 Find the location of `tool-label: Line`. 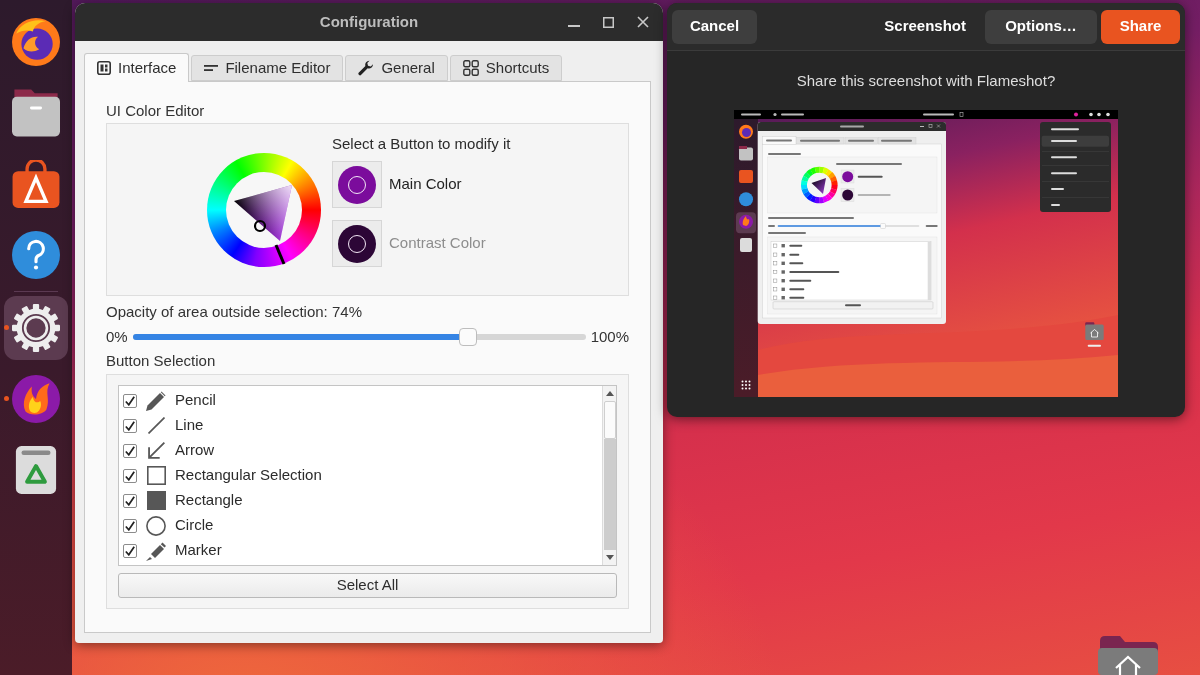

tool-label: Line is located at coordinates (189, 425).